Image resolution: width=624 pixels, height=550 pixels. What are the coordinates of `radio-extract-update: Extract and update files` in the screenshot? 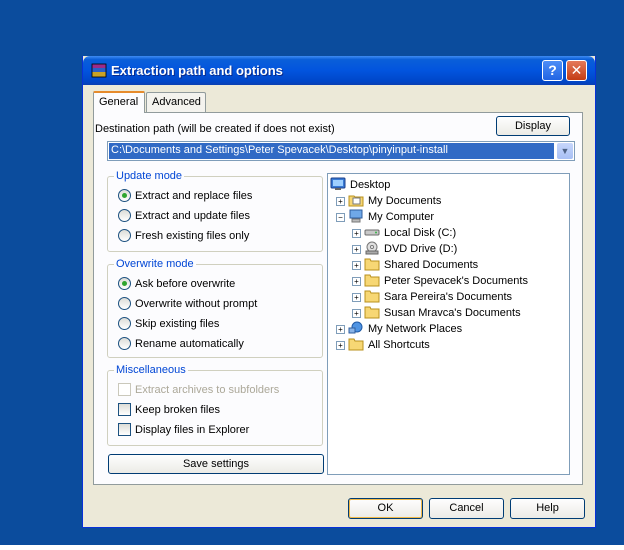 It's located at (184, 217).